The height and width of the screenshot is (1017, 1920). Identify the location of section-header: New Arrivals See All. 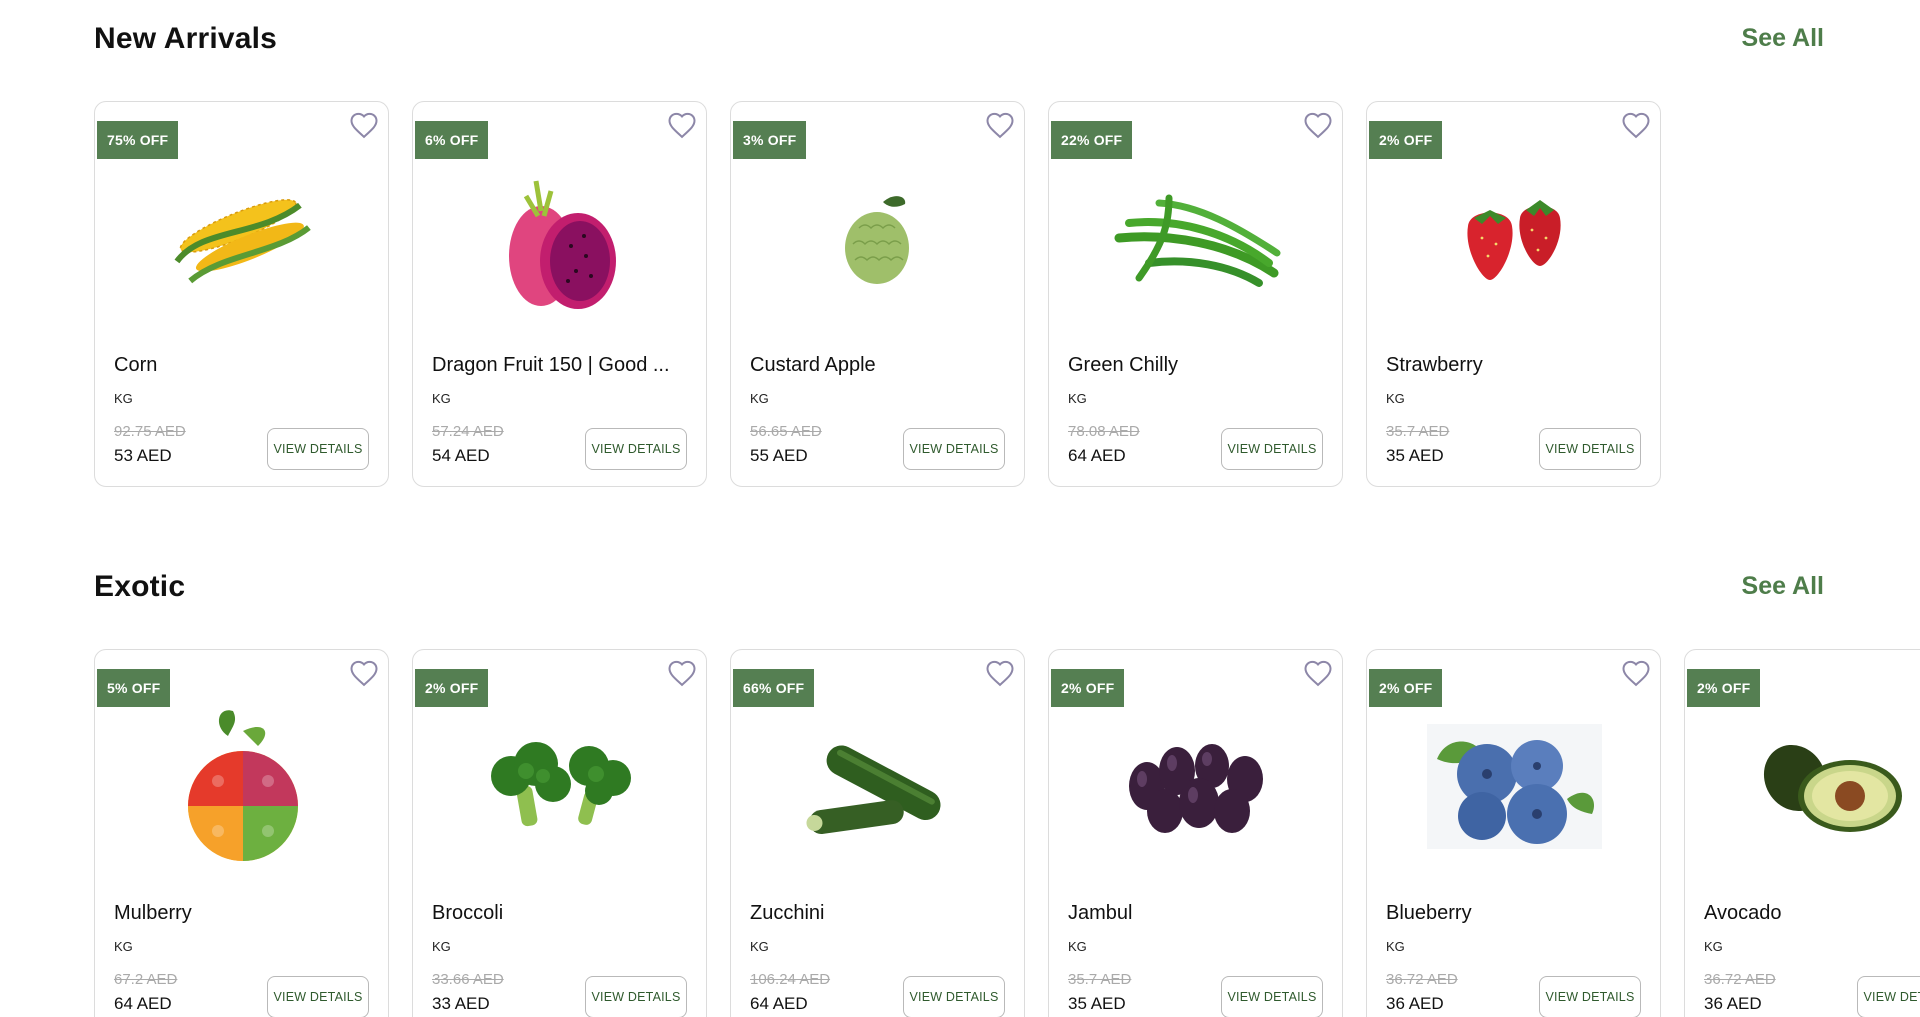
(959, 44).